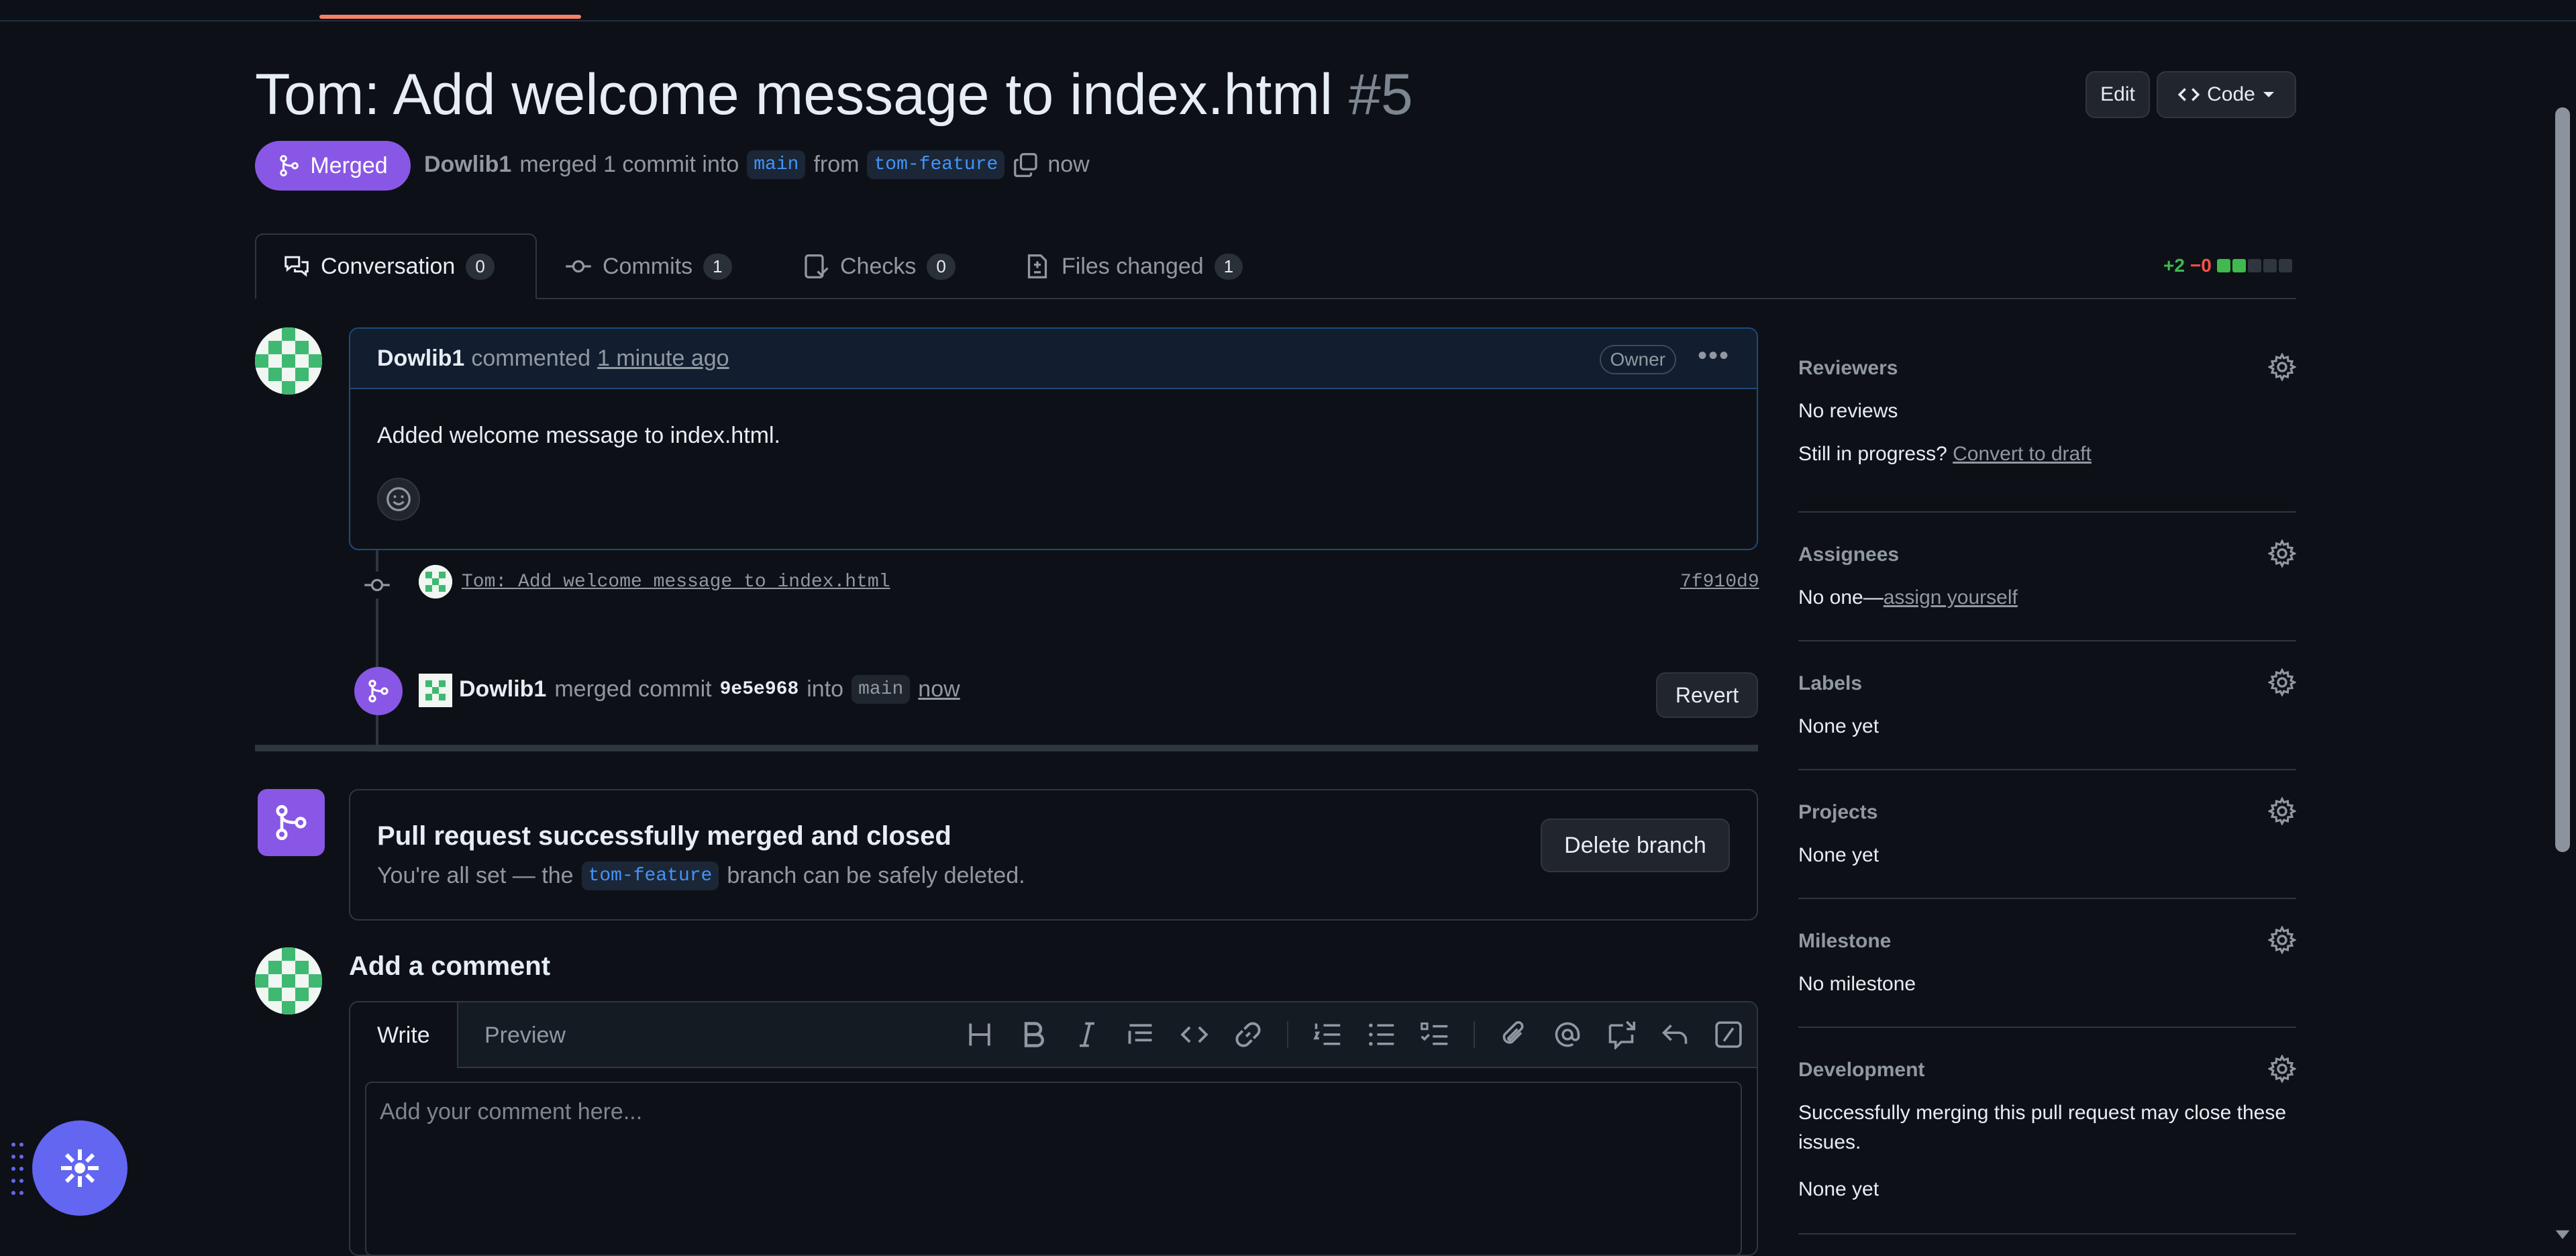 Image resolution: width=2576 pixels, height=1256 pixels. I want to click on code-button: Code, so click(2226, 94).